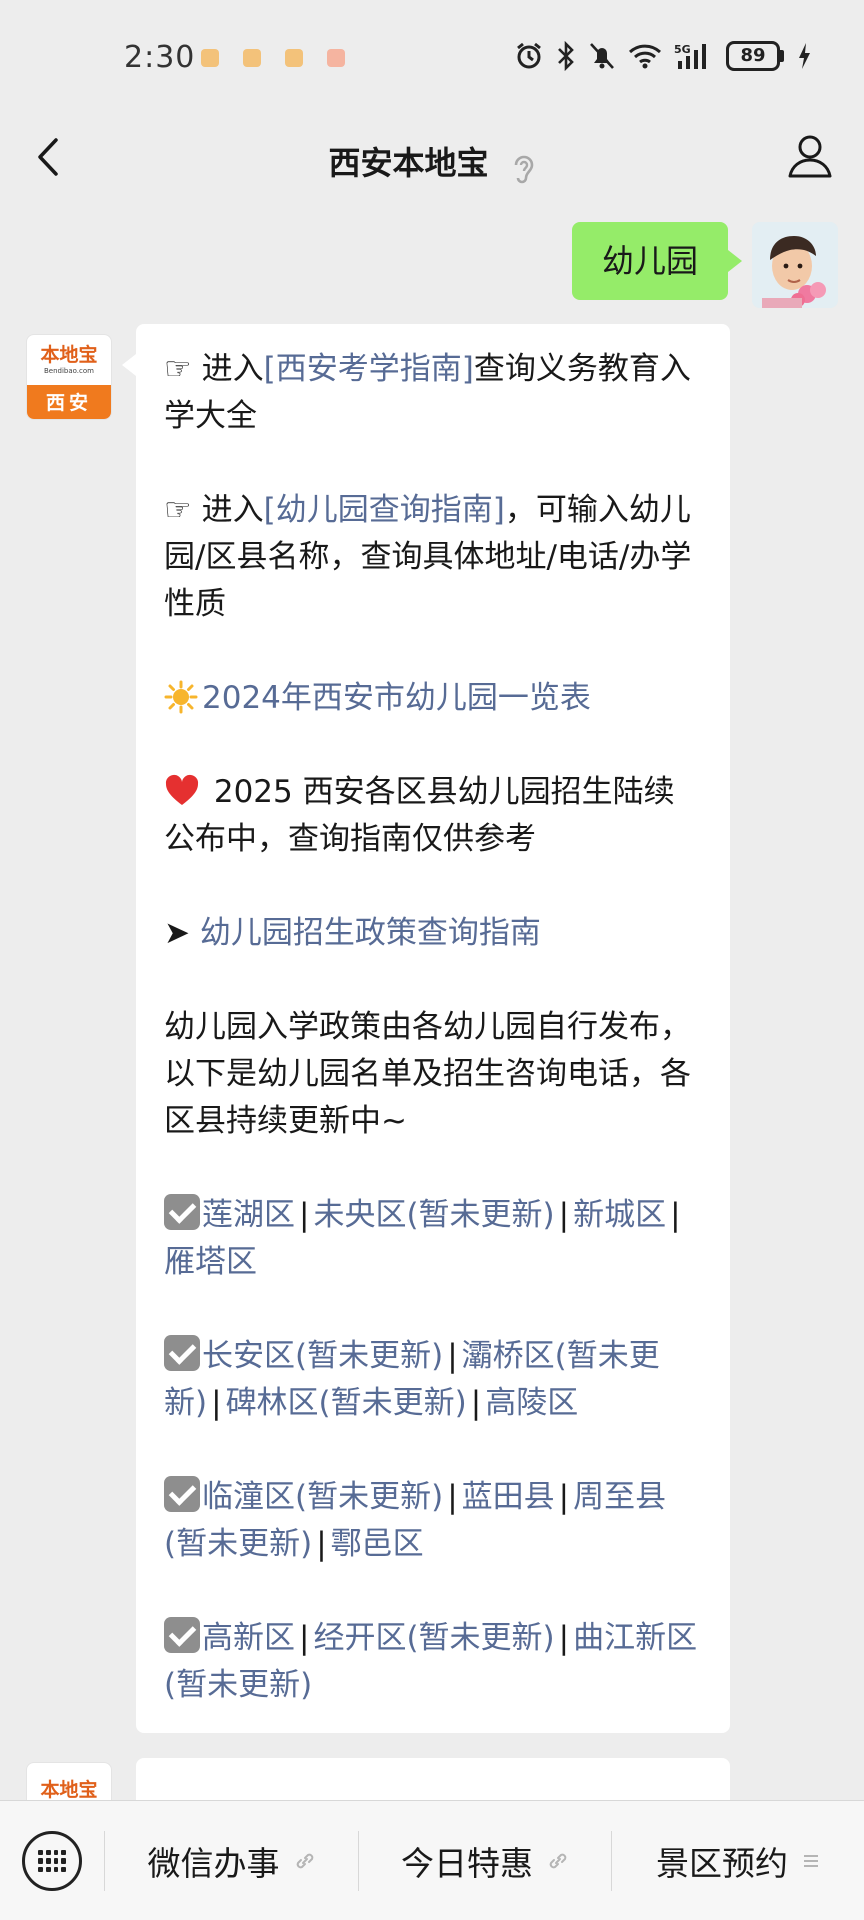  I want to click on chat-header: 西安本地宝, so click(432, 158).